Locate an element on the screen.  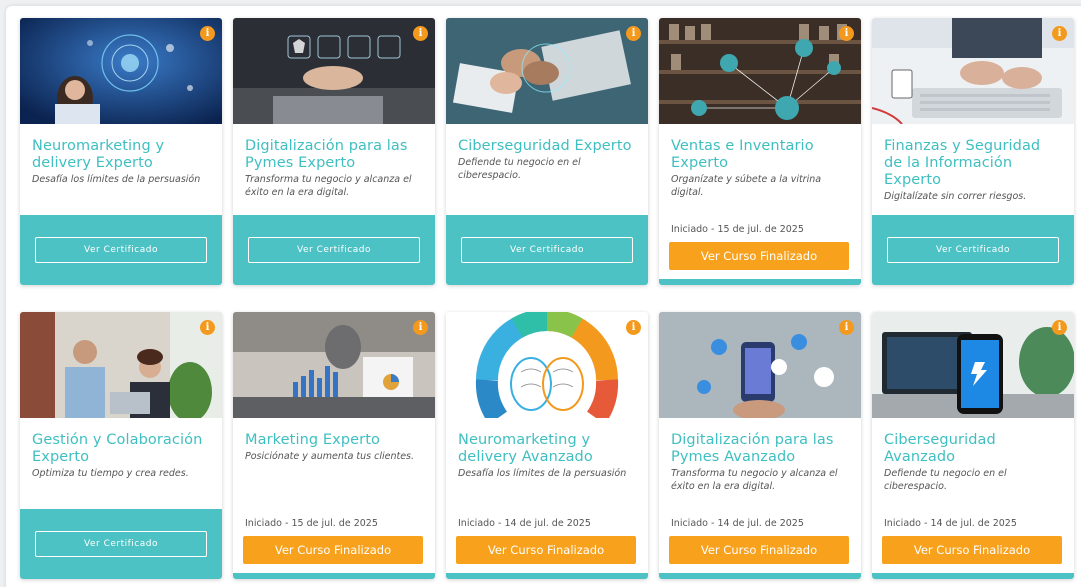
course-subtitle: Digitalízate sin correr riesgos. is located at coordinates (955, 196).